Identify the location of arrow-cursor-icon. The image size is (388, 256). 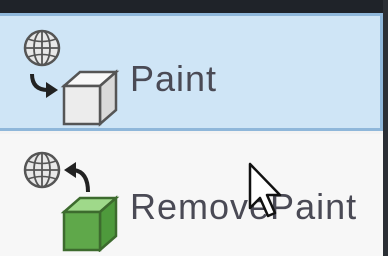
(265, 190).